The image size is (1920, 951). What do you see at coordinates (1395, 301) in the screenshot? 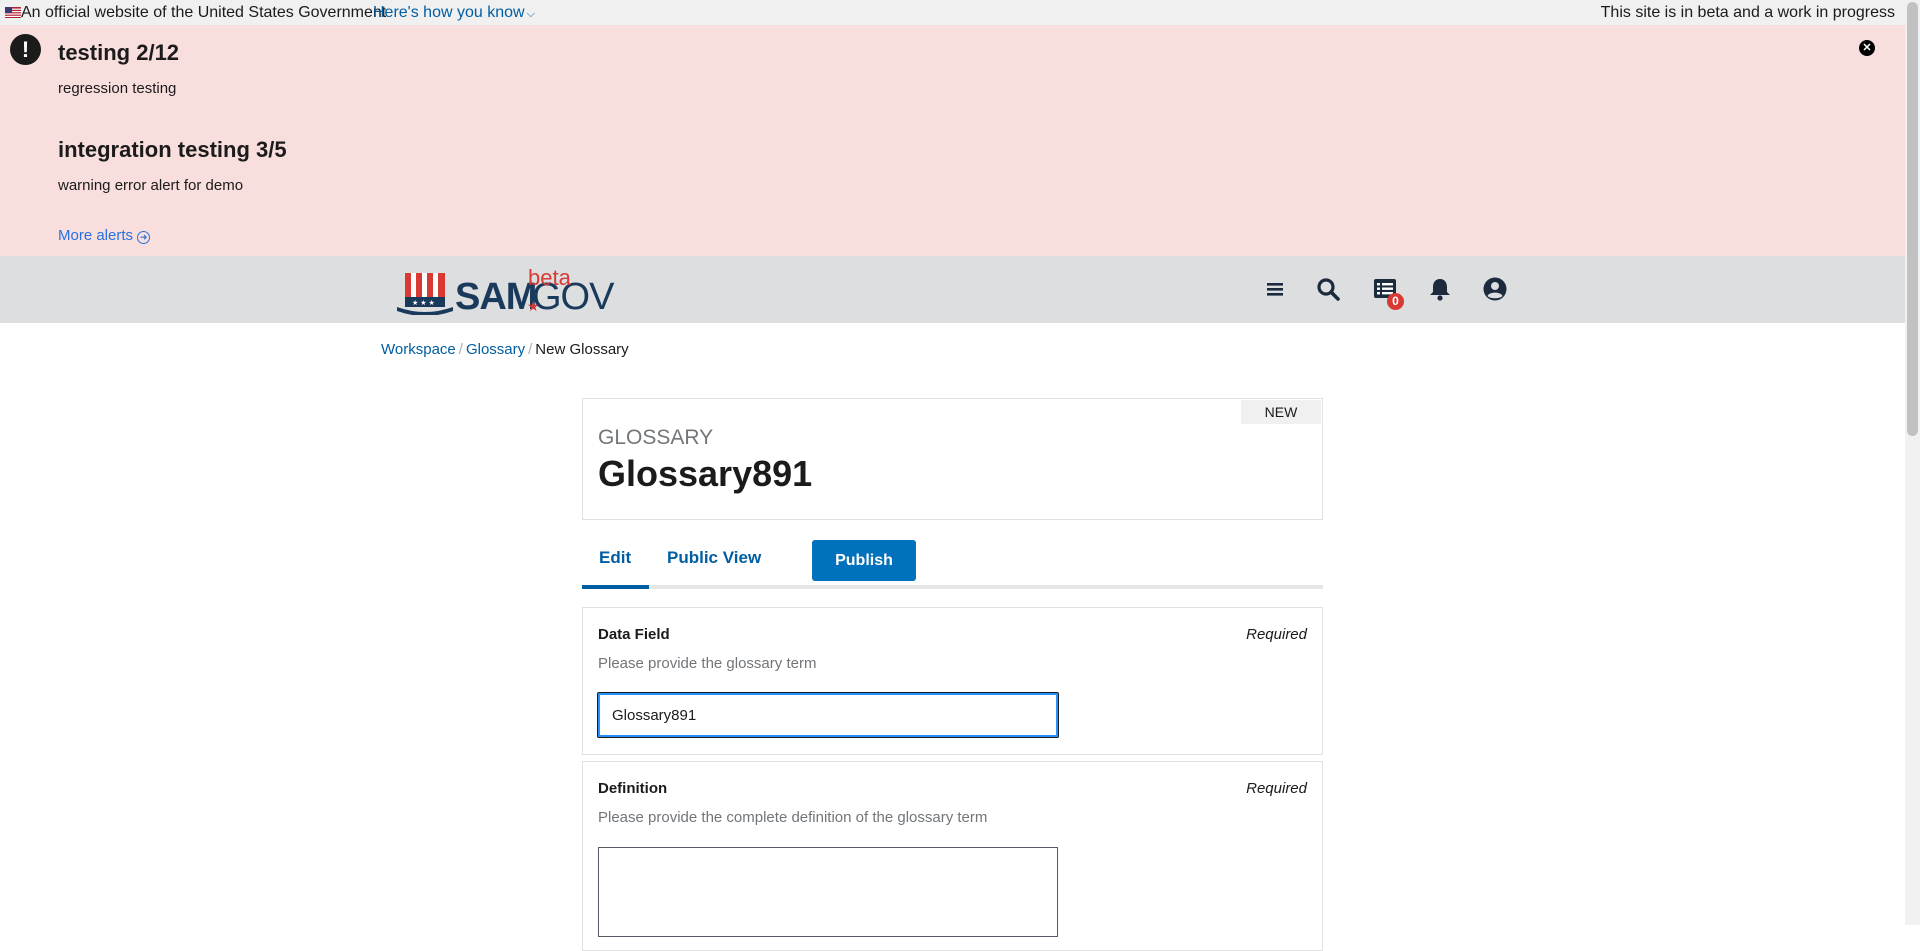
I see `notification-count-badge: 0` at bounding box center [1395, 301].